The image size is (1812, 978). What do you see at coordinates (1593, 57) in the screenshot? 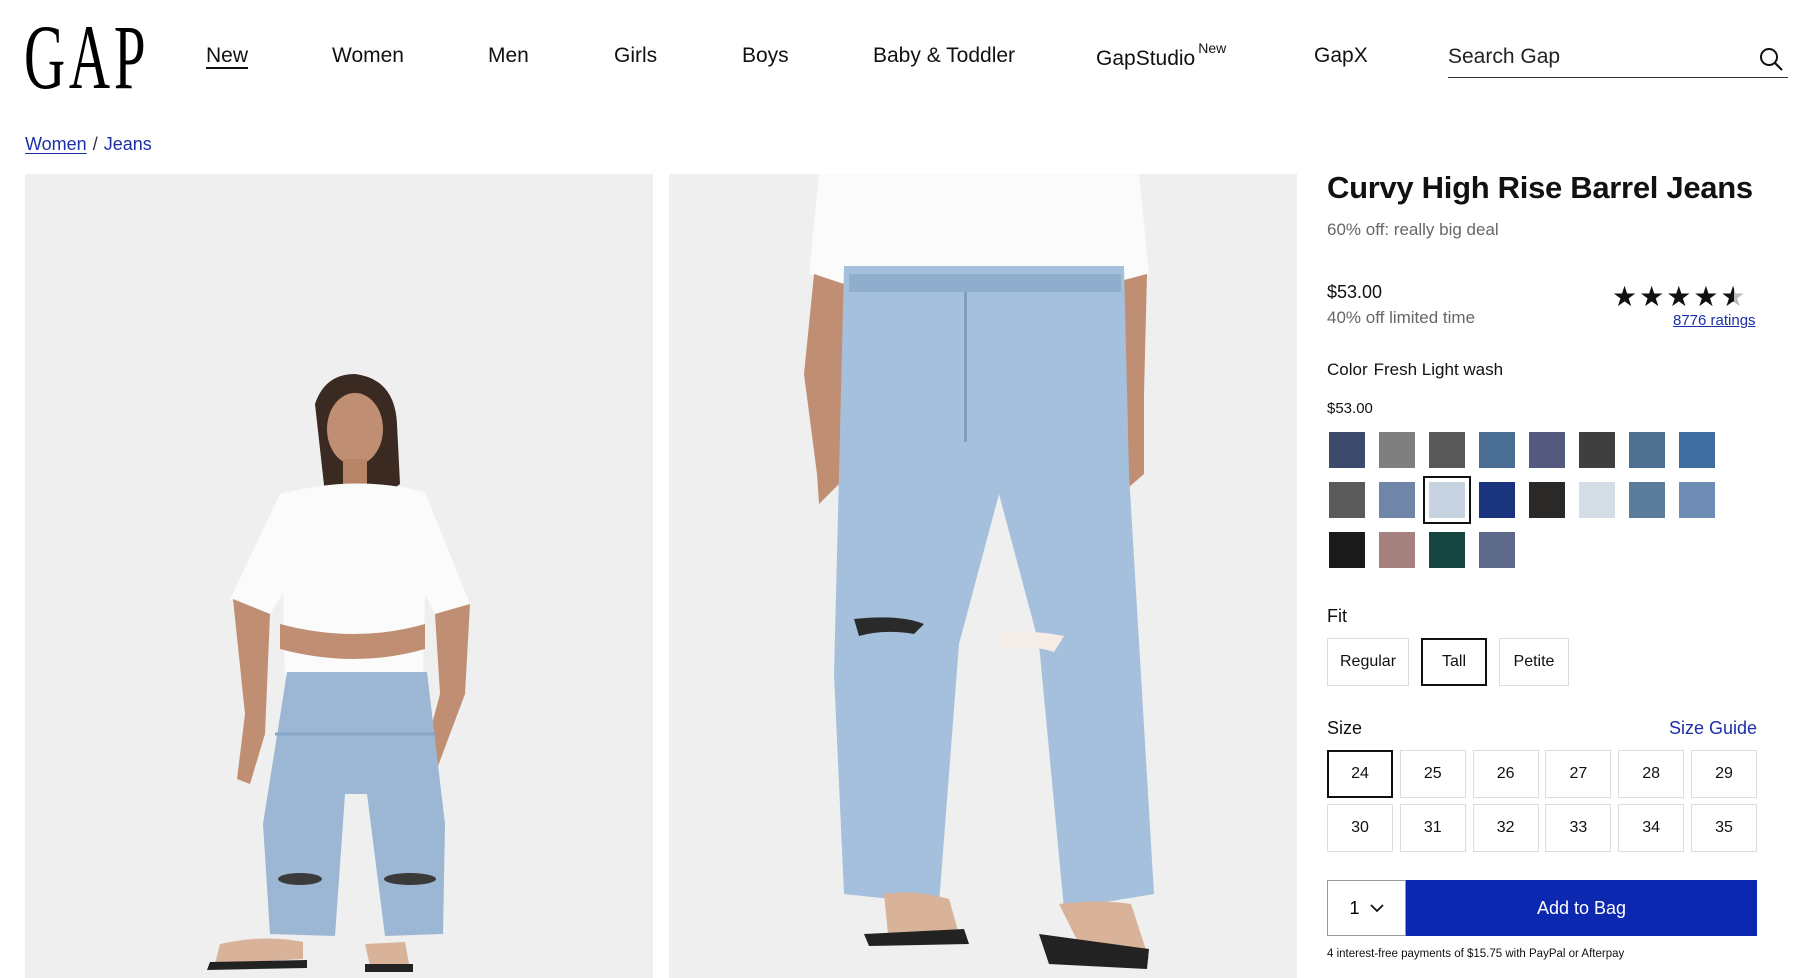
I see `search-input` at bounding box center [1593, 57].